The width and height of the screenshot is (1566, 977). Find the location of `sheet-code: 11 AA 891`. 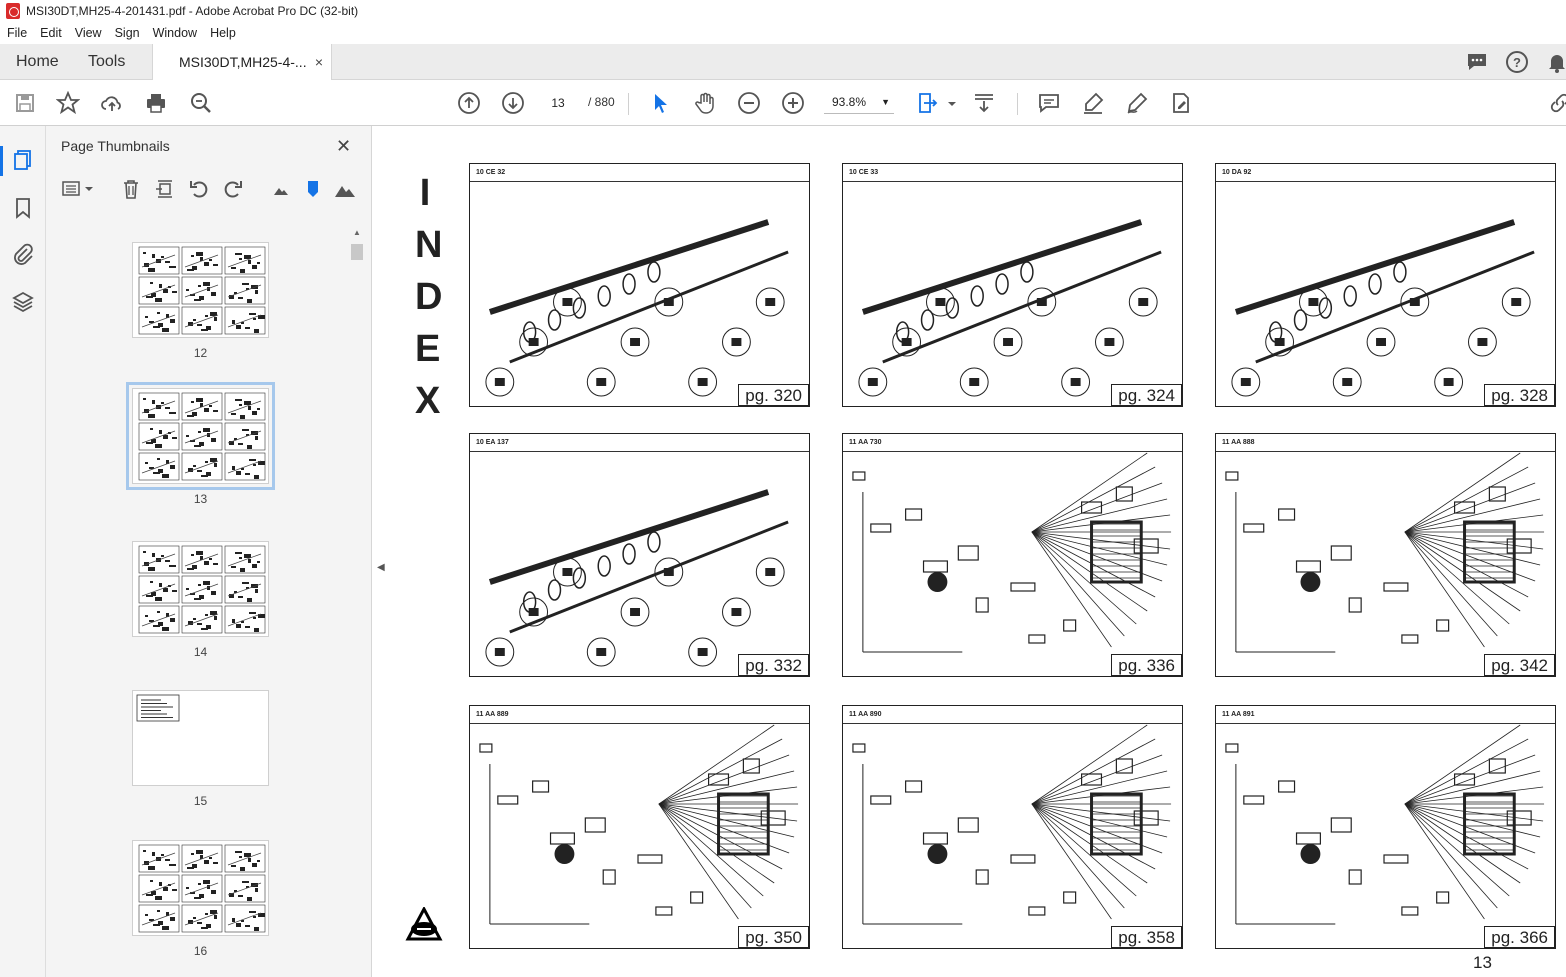

sheet-code: 11 AA 891 is located at coordinates (1238, 714).